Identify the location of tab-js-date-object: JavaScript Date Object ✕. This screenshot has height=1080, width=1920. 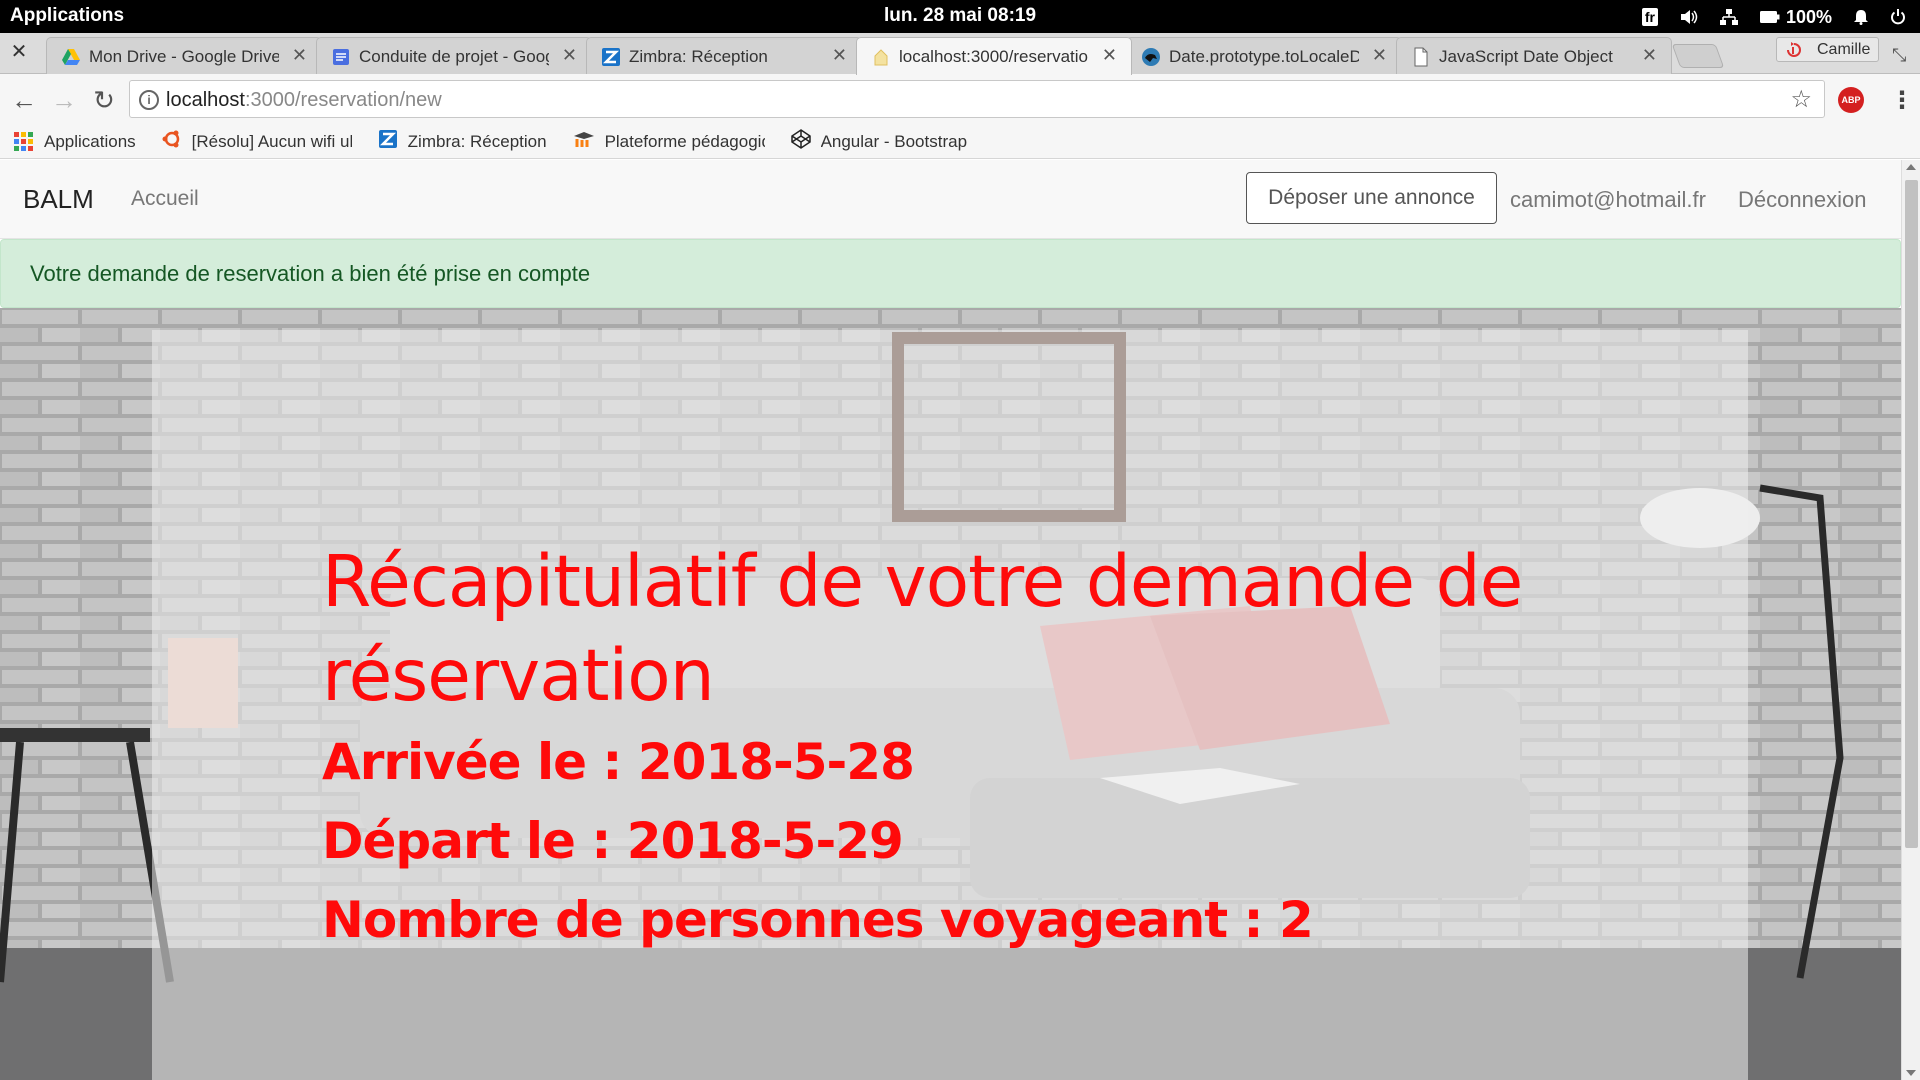
(1534, 55).